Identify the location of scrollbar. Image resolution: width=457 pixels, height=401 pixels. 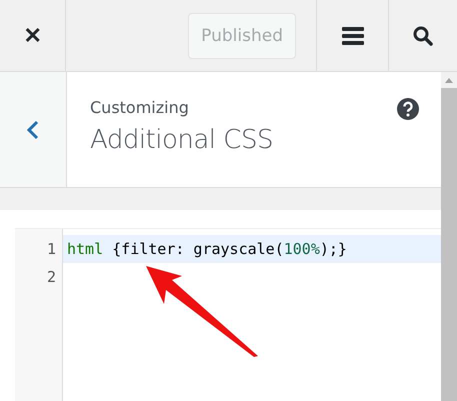
(449, 236).